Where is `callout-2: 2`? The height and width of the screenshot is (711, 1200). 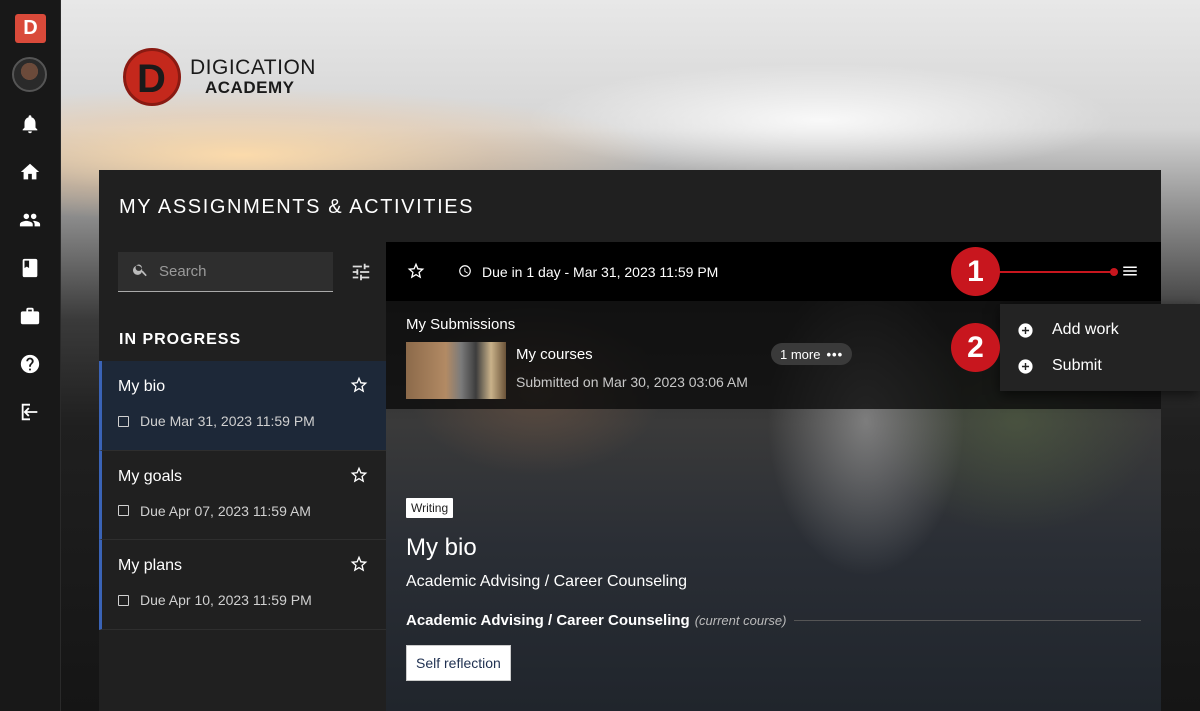
callout-2: 2 is located at coordinates (975, 347).